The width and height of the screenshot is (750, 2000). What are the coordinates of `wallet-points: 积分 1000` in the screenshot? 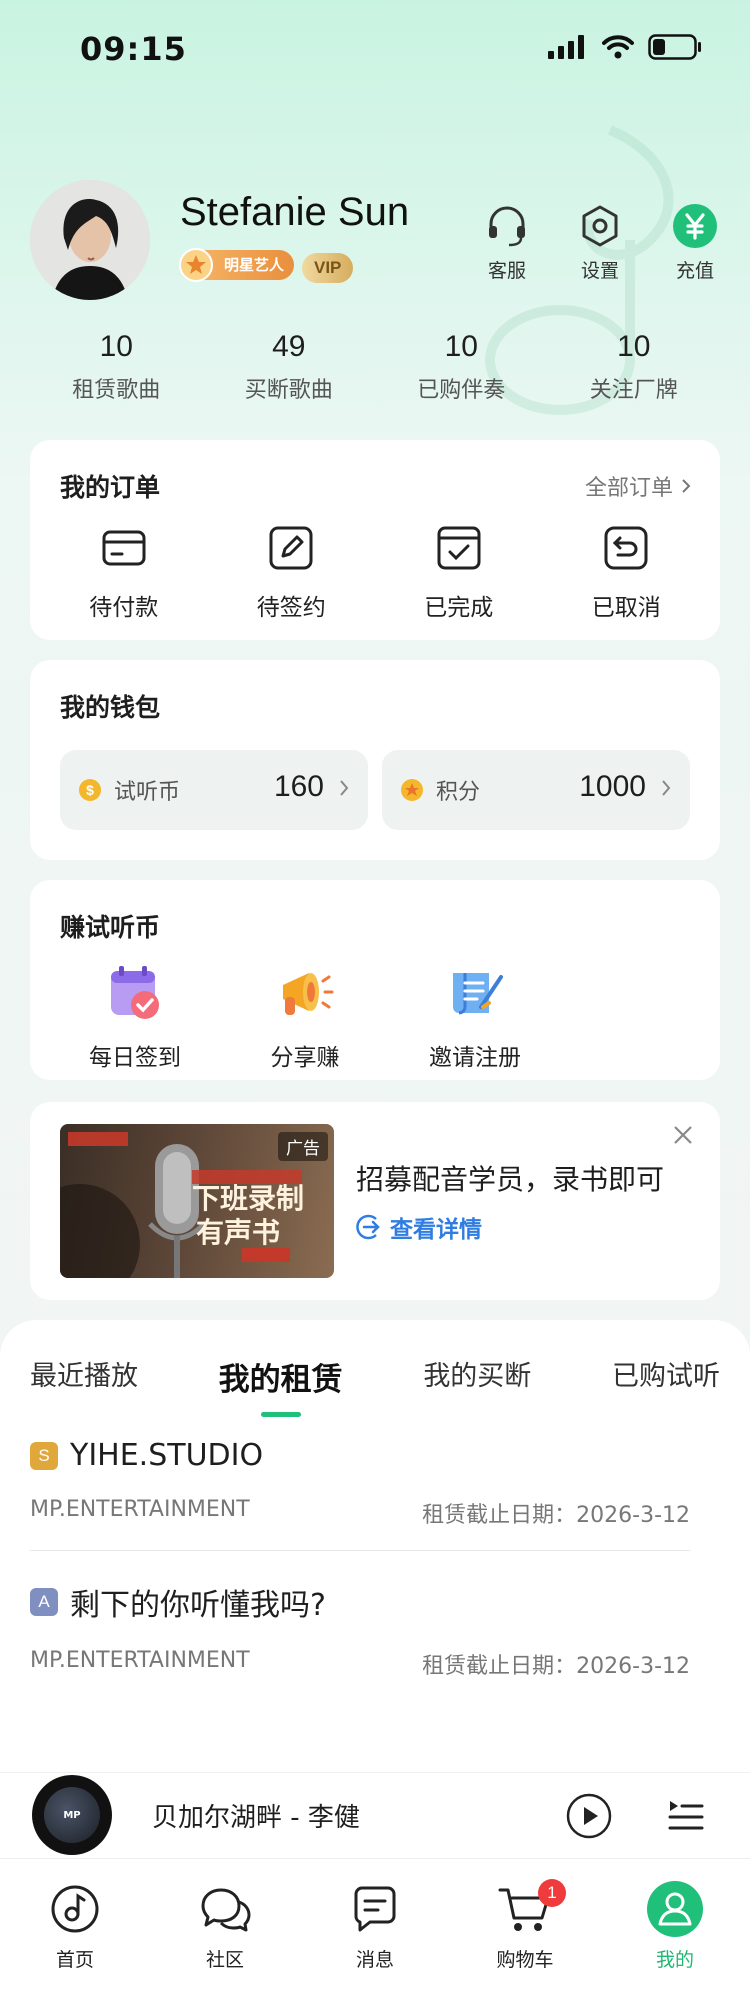 It's located at (536, 790).